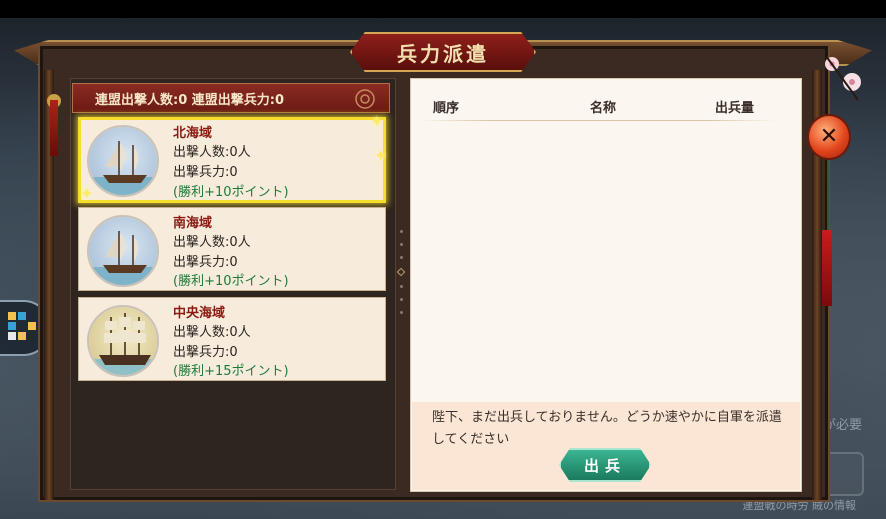  I want to click on table-header-divider, so click(598, 120).